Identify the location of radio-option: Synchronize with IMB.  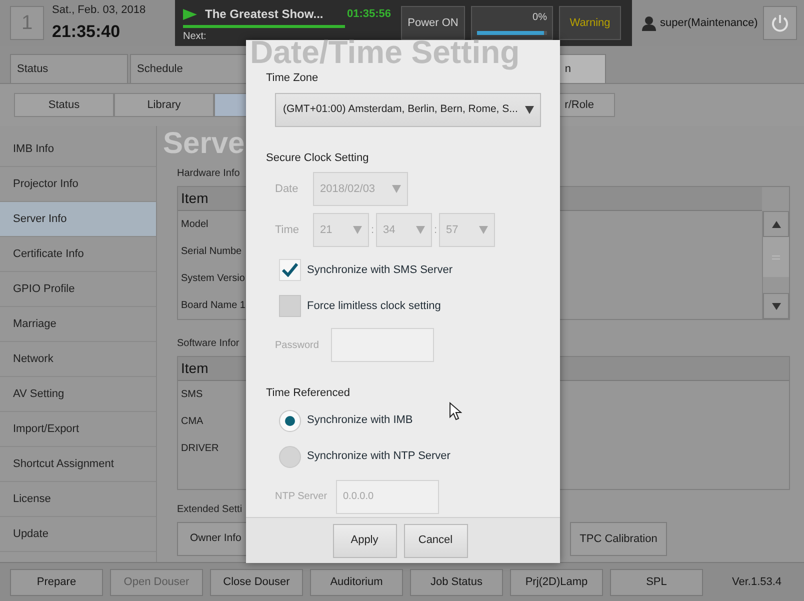
(419, 421).